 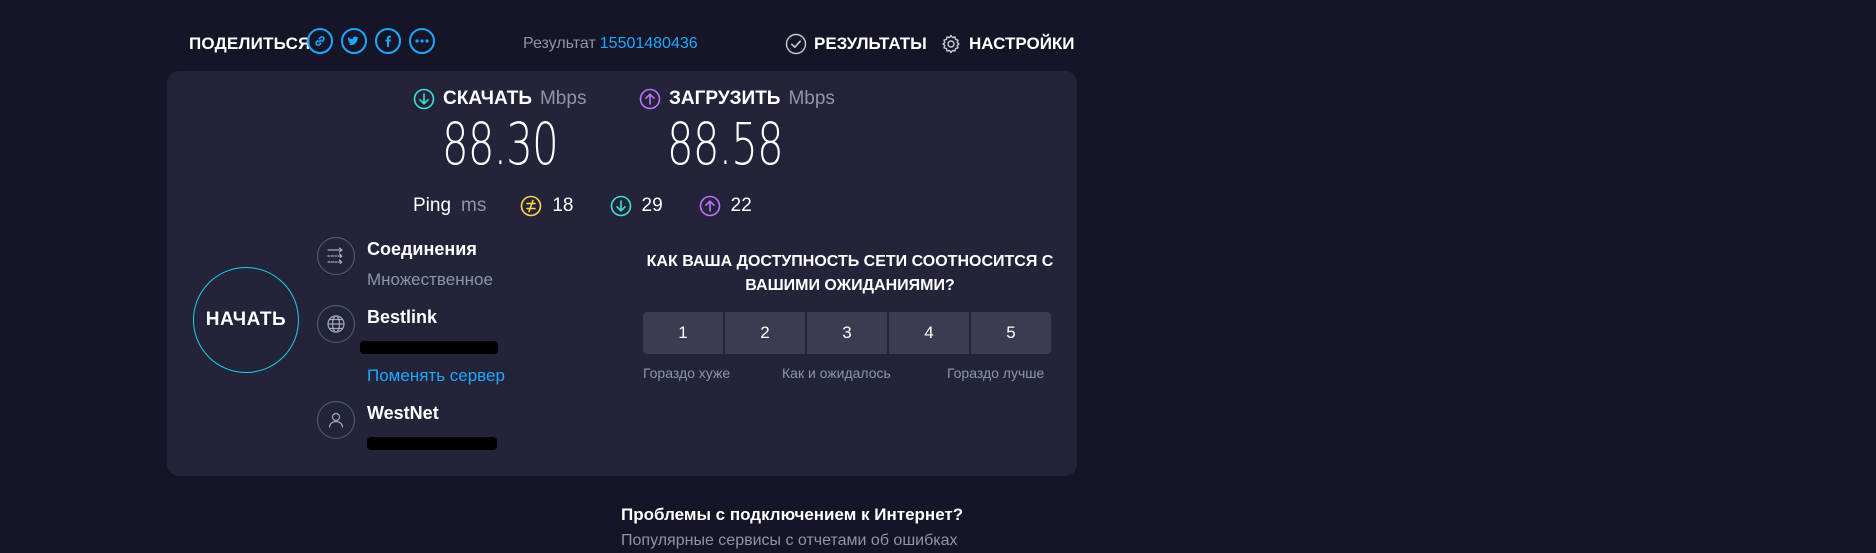 I want to click on rating-option-1: 1, so click(x=683, y=333).